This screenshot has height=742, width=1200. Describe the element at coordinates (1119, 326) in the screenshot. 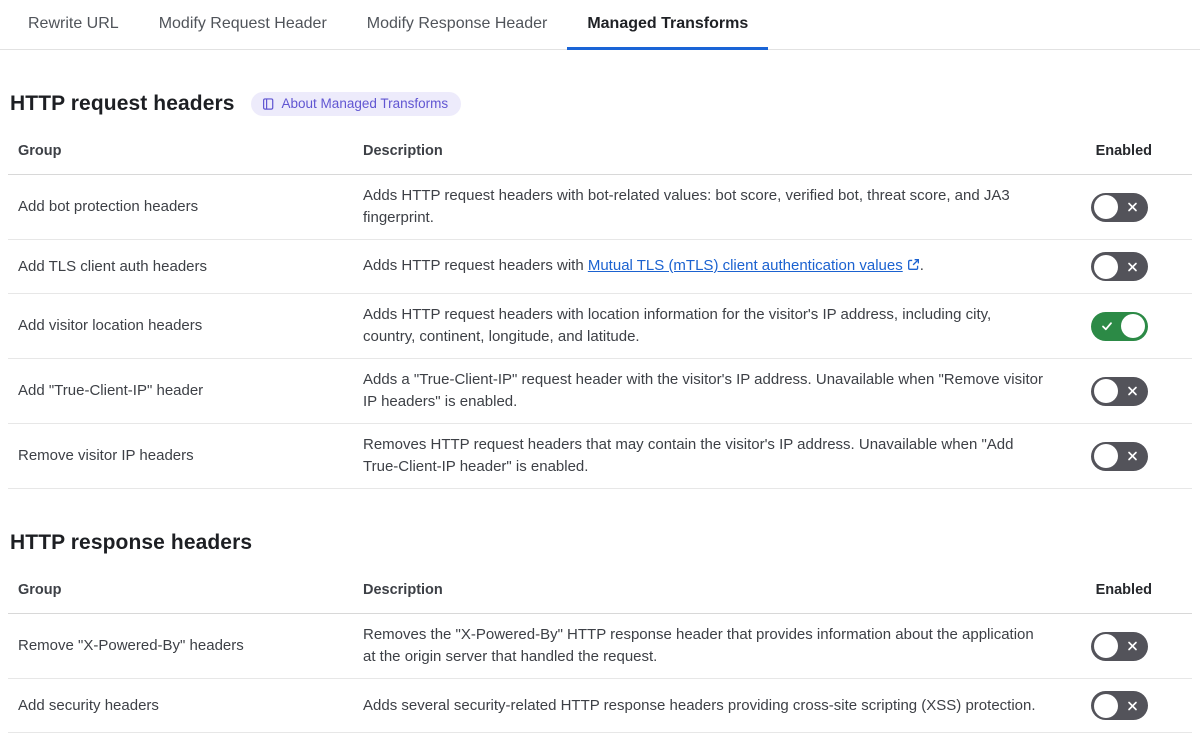

I see `toggle-add-visitor-location-headers` at that location.